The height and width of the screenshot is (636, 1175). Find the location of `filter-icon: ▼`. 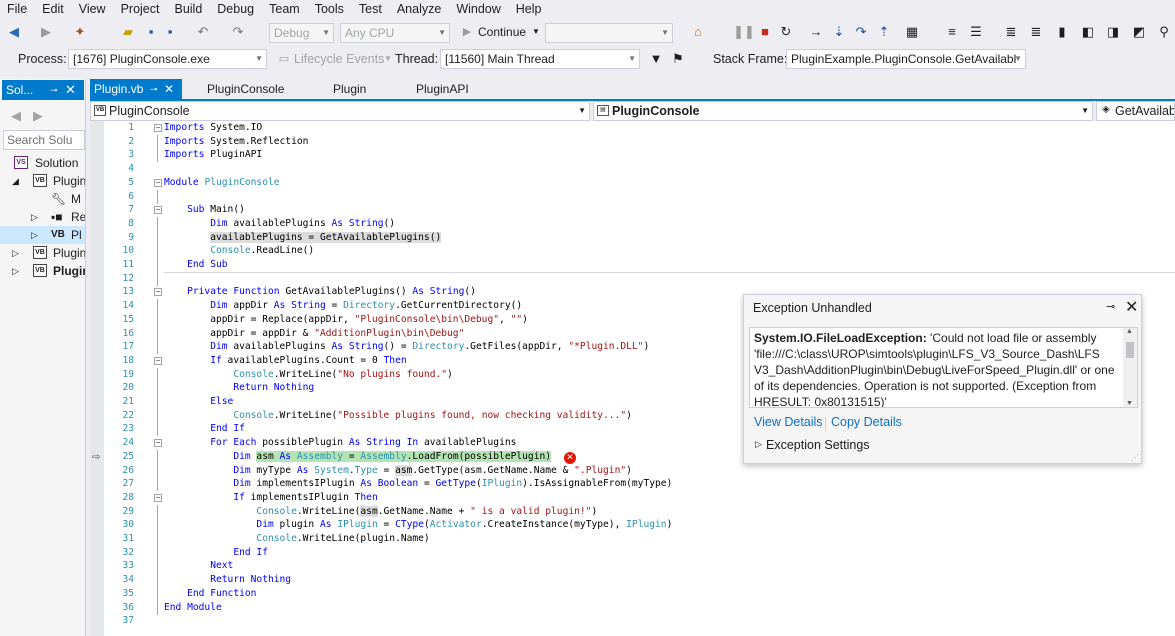

filter-icon: ▼ is located at coordinates (656, 59).